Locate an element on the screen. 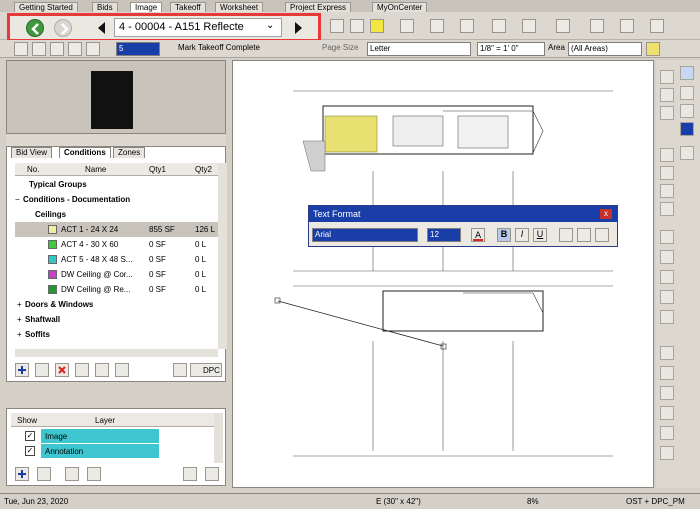 The height and width of the screenshot is (509, 700). tab-conditions: Conditions is located at coordinates (85, 152).